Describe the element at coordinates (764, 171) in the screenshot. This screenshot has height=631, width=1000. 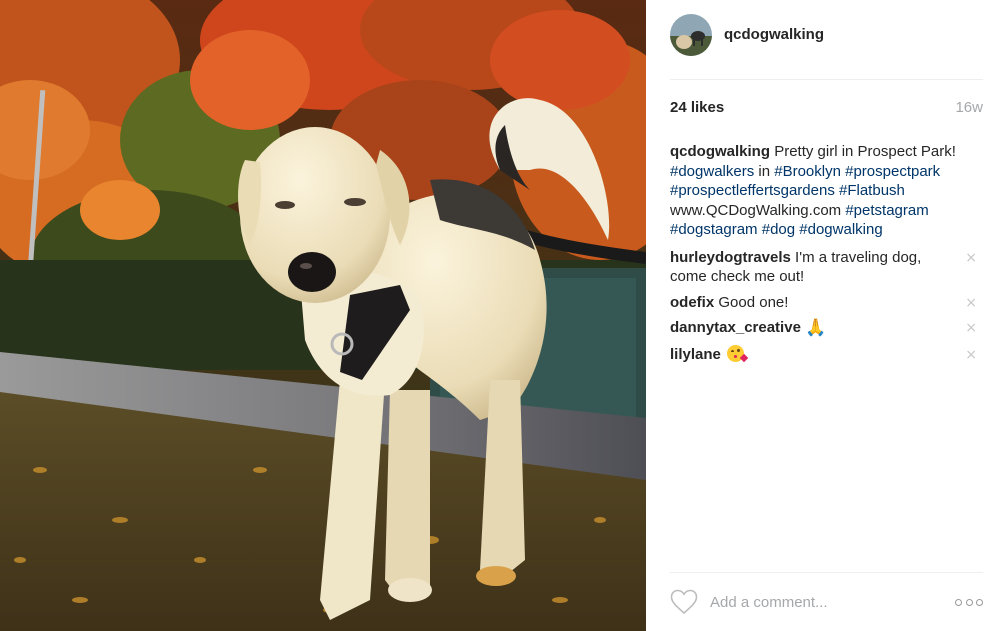
I see `caption-in-word: in` at that location.